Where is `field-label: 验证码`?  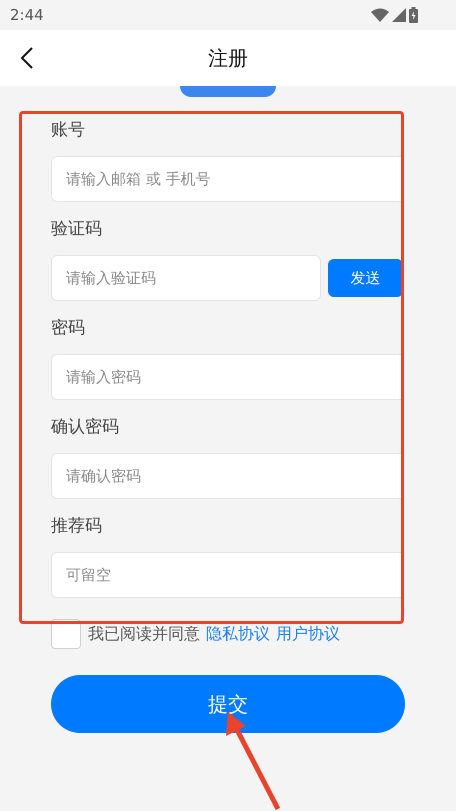 field-label: 验证码 is located at coordinates (77, 229).